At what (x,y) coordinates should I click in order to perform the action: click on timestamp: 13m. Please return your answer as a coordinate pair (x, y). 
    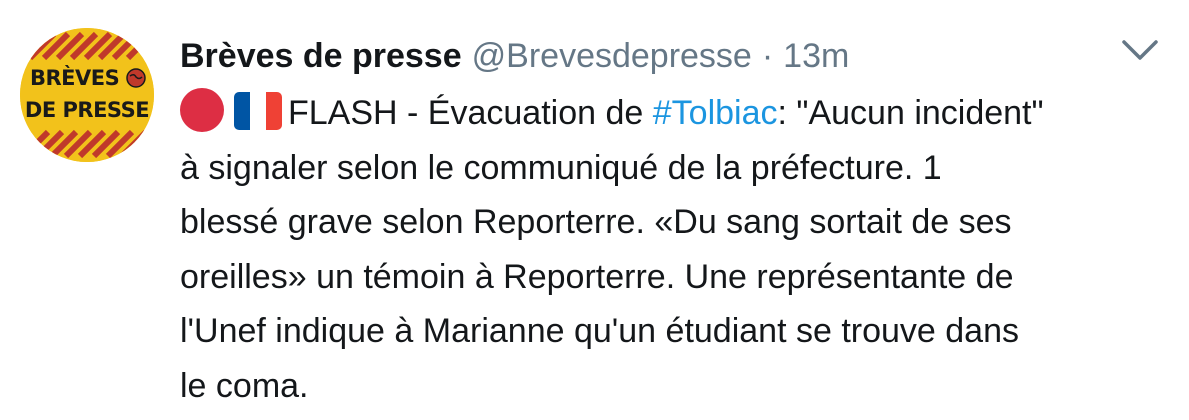
    Looking at the image, I should click on (816, 56).